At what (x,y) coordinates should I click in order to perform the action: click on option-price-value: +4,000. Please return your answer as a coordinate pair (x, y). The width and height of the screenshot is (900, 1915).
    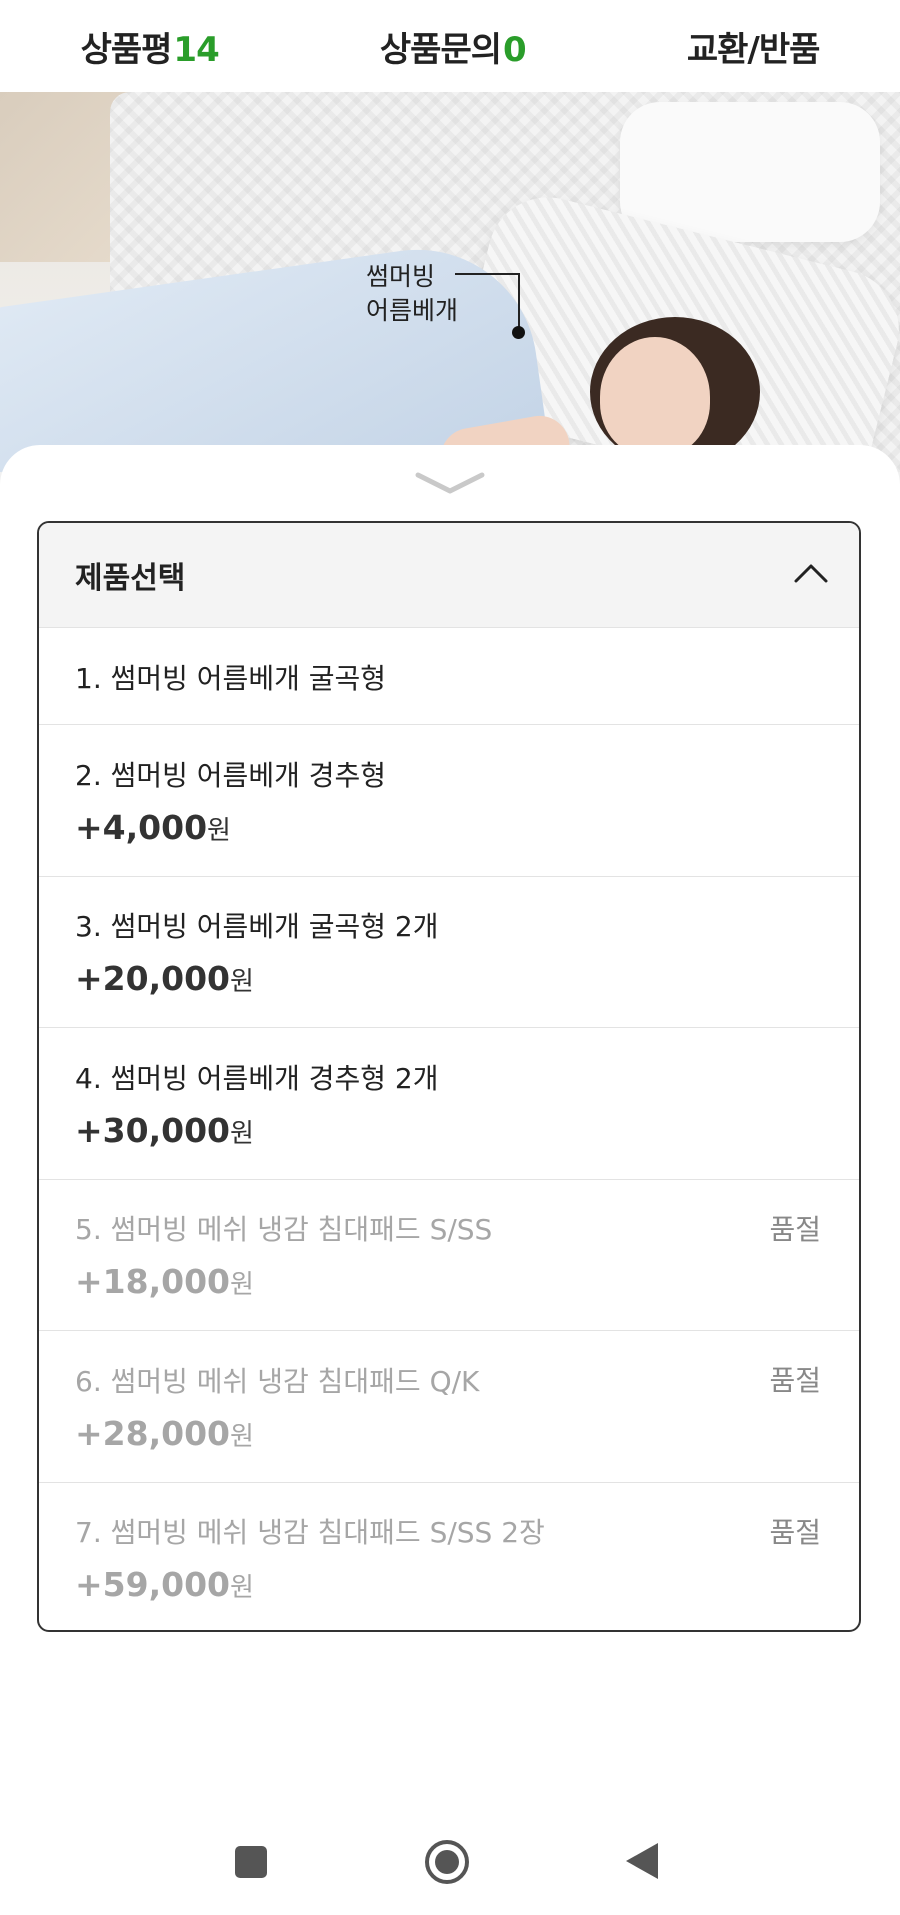
    Looking at the image, I should click on (141, 827).